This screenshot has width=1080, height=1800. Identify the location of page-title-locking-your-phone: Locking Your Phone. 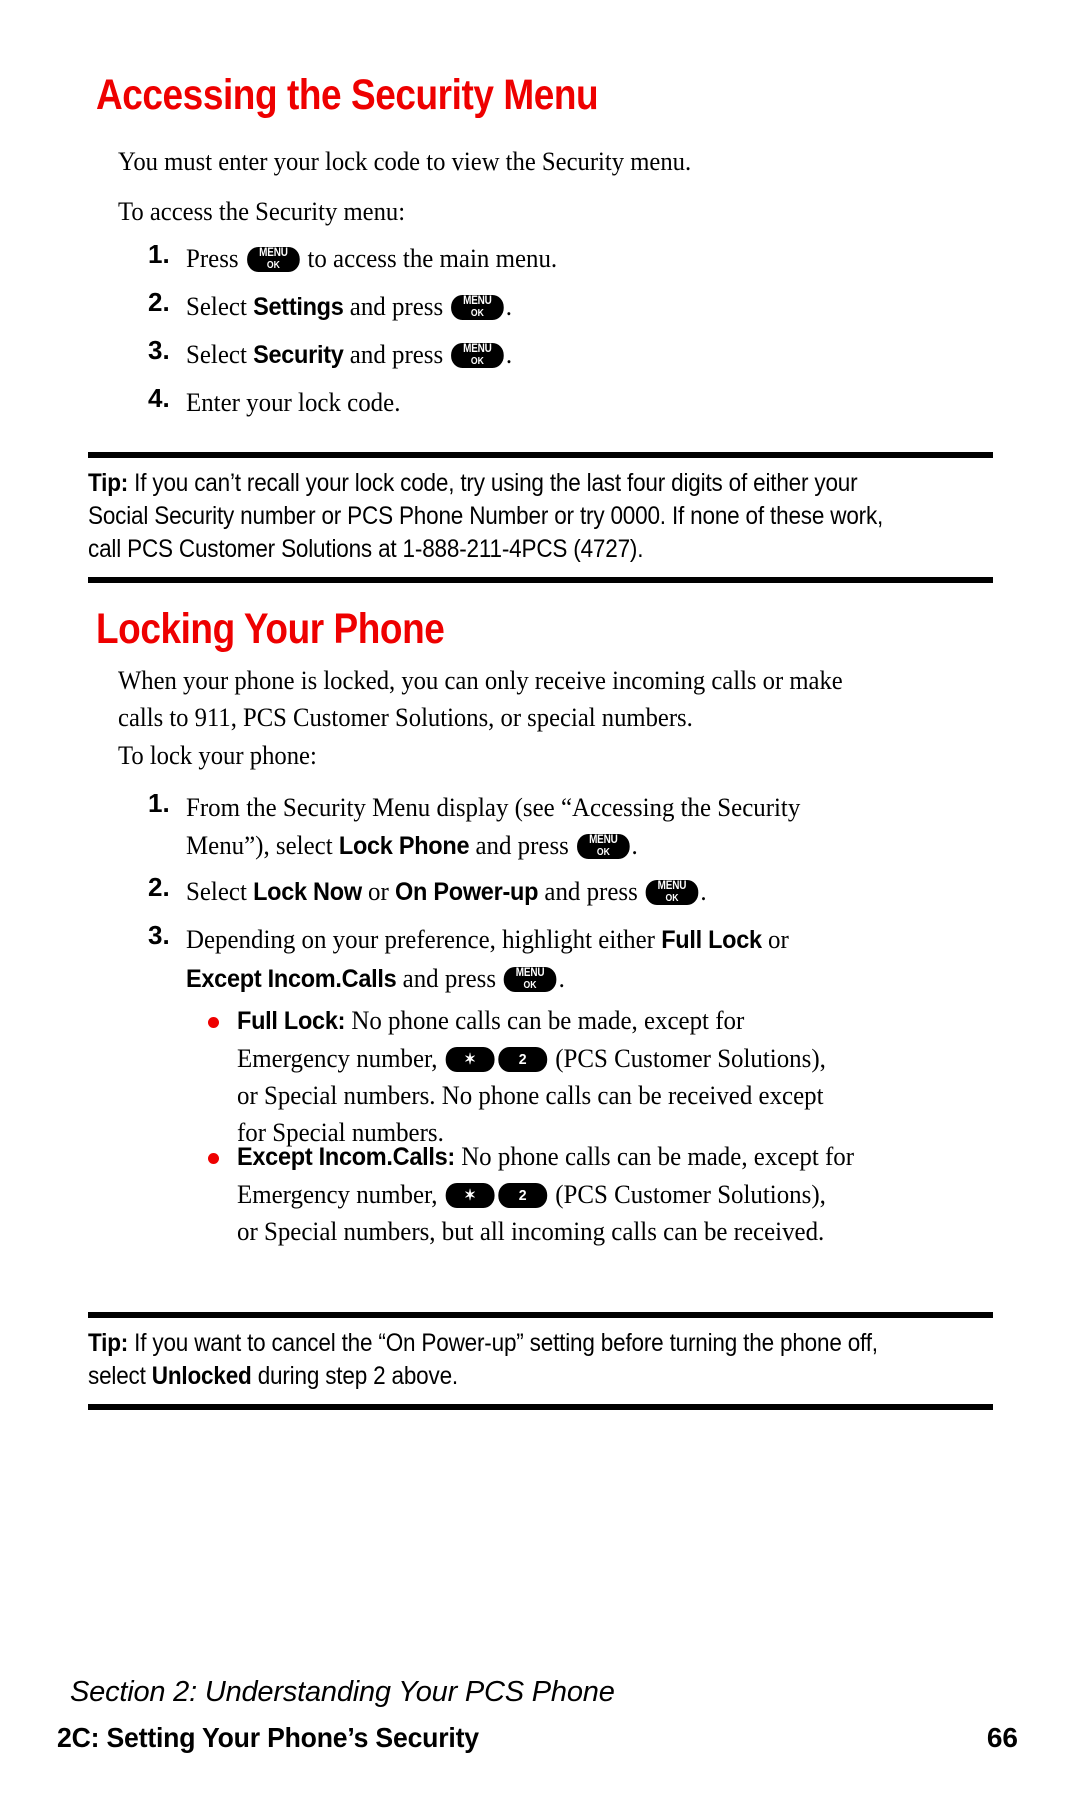
(270, 629).